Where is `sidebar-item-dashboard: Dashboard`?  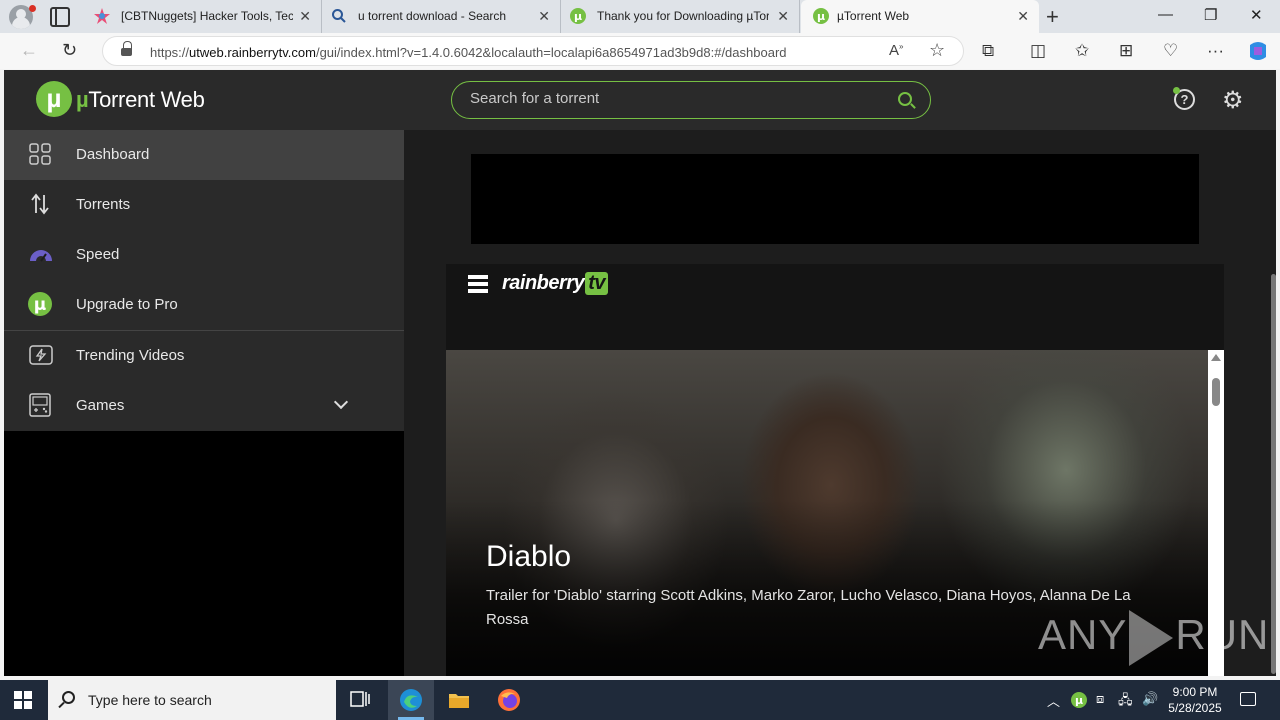
sidebar-item-dashboard: Dashboard is located at coordinates (204, 155).